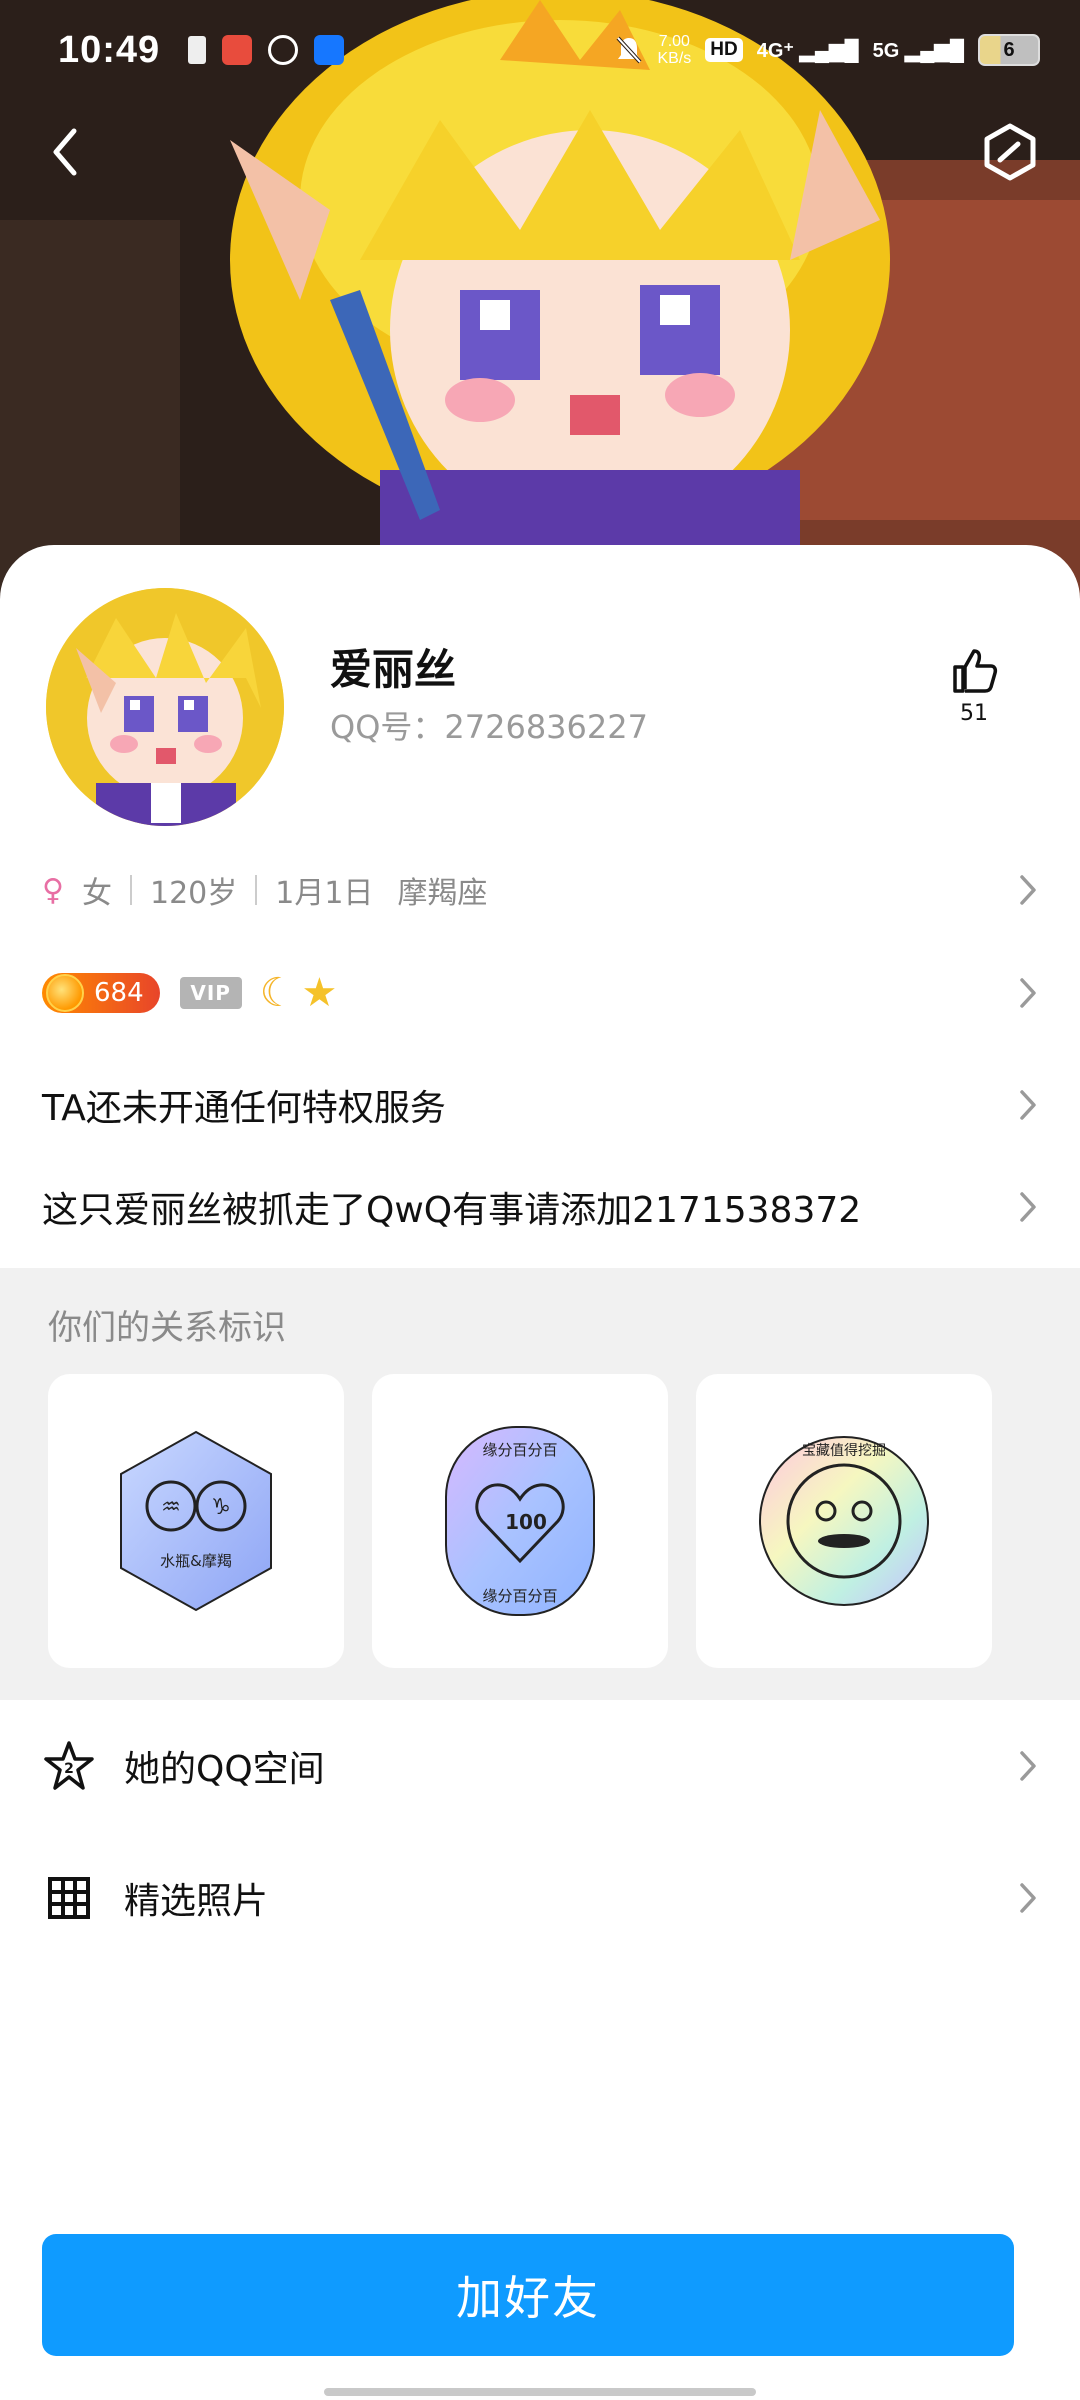 This screenshot has height=2400, width=1080. What do you see at coordinates (277, 993) in the screenshot?
I see `moon-icon: ☾` at bounding box center [277, 993].